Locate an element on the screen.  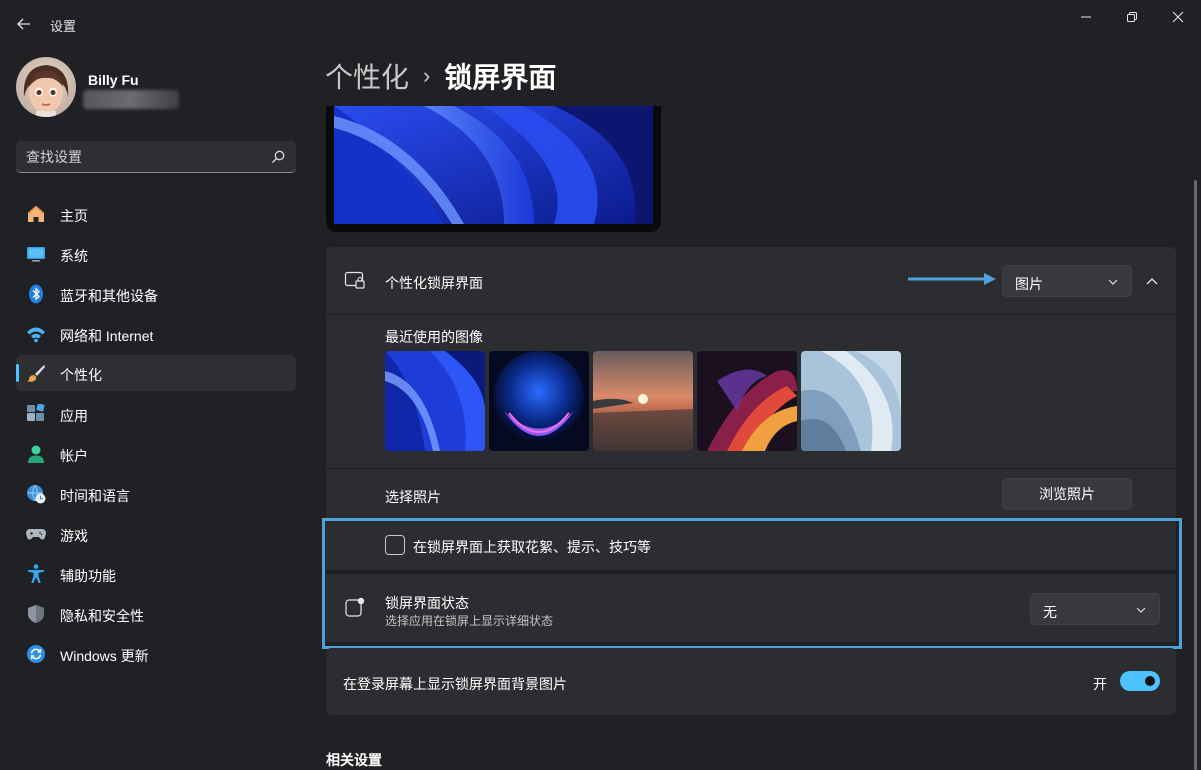
minimize-button is located at coordinates (1086, 17).